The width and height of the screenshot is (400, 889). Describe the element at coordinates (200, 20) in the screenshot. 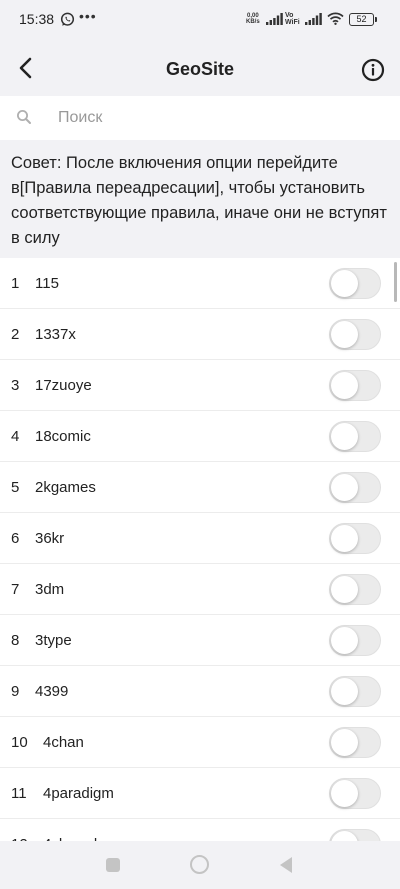

I see `status-bar: 15:38 ••• 0,00 KB/s Vo WiFi 52` at that location.